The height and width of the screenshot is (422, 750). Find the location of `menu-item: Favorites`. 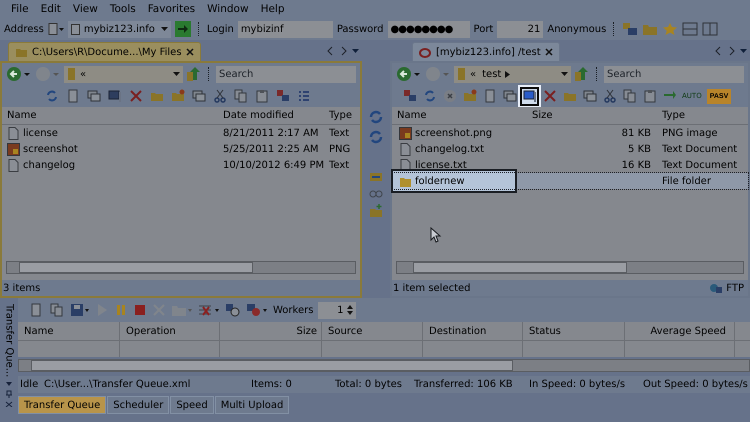

menu-item: Favorites is located at coordinates (172, 9).